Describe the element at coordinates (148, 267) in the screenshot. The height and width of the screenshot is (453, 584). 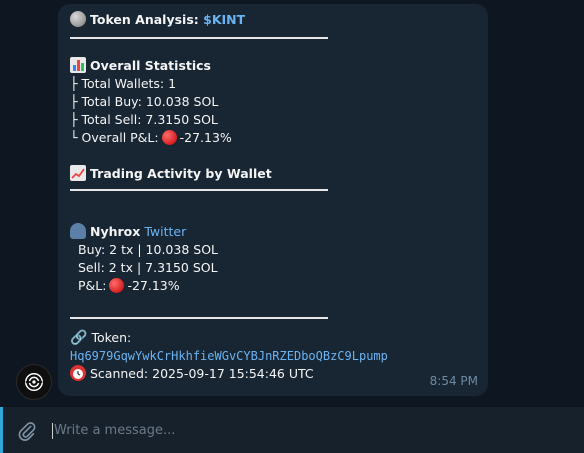
I see `wallet-sell: Sell: 2 tx | 7.3150 SOL` at that location.